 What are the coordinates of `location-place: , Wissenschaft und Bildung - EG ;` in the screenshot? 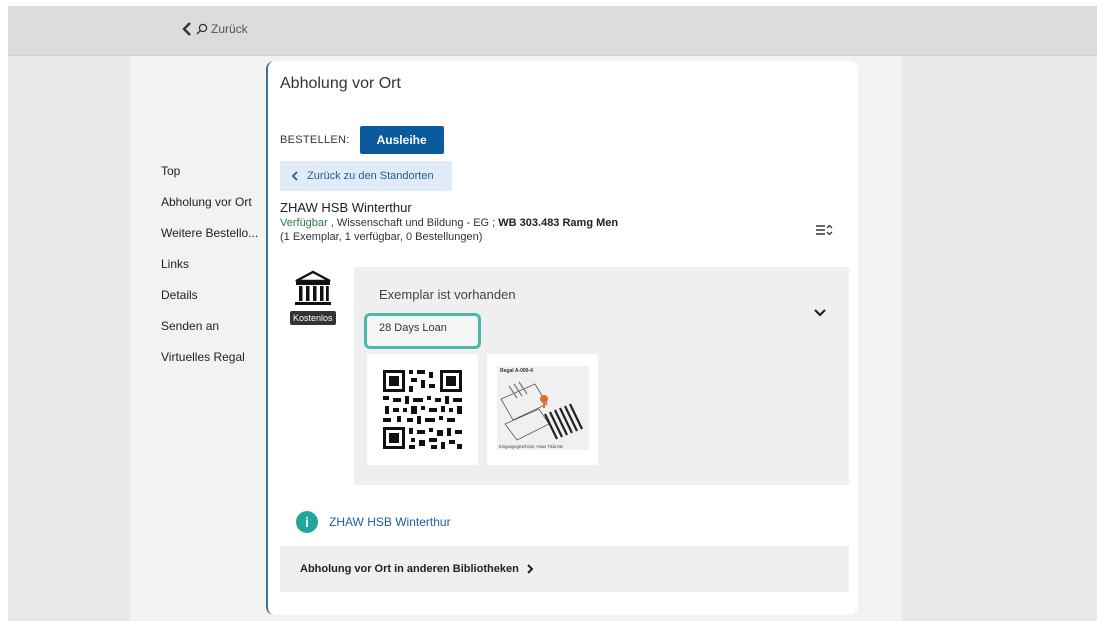 It's located at (413, 223).